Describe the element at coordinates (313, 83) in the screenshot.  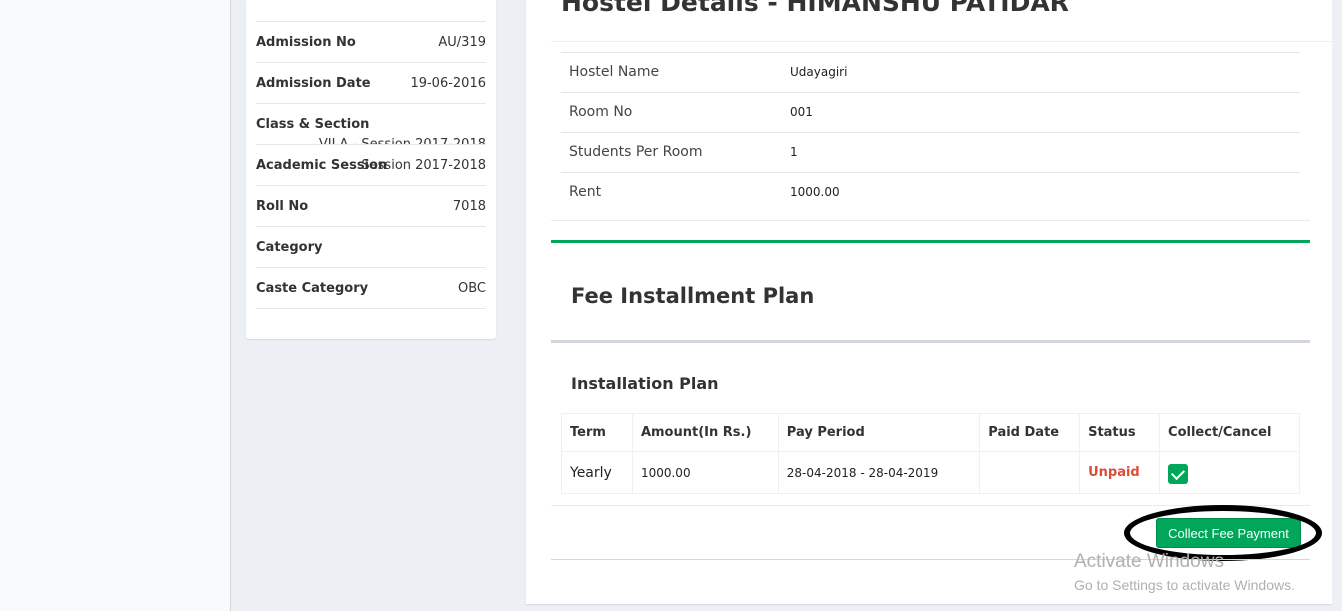
I see `profile-label: Admission Date` at that location.